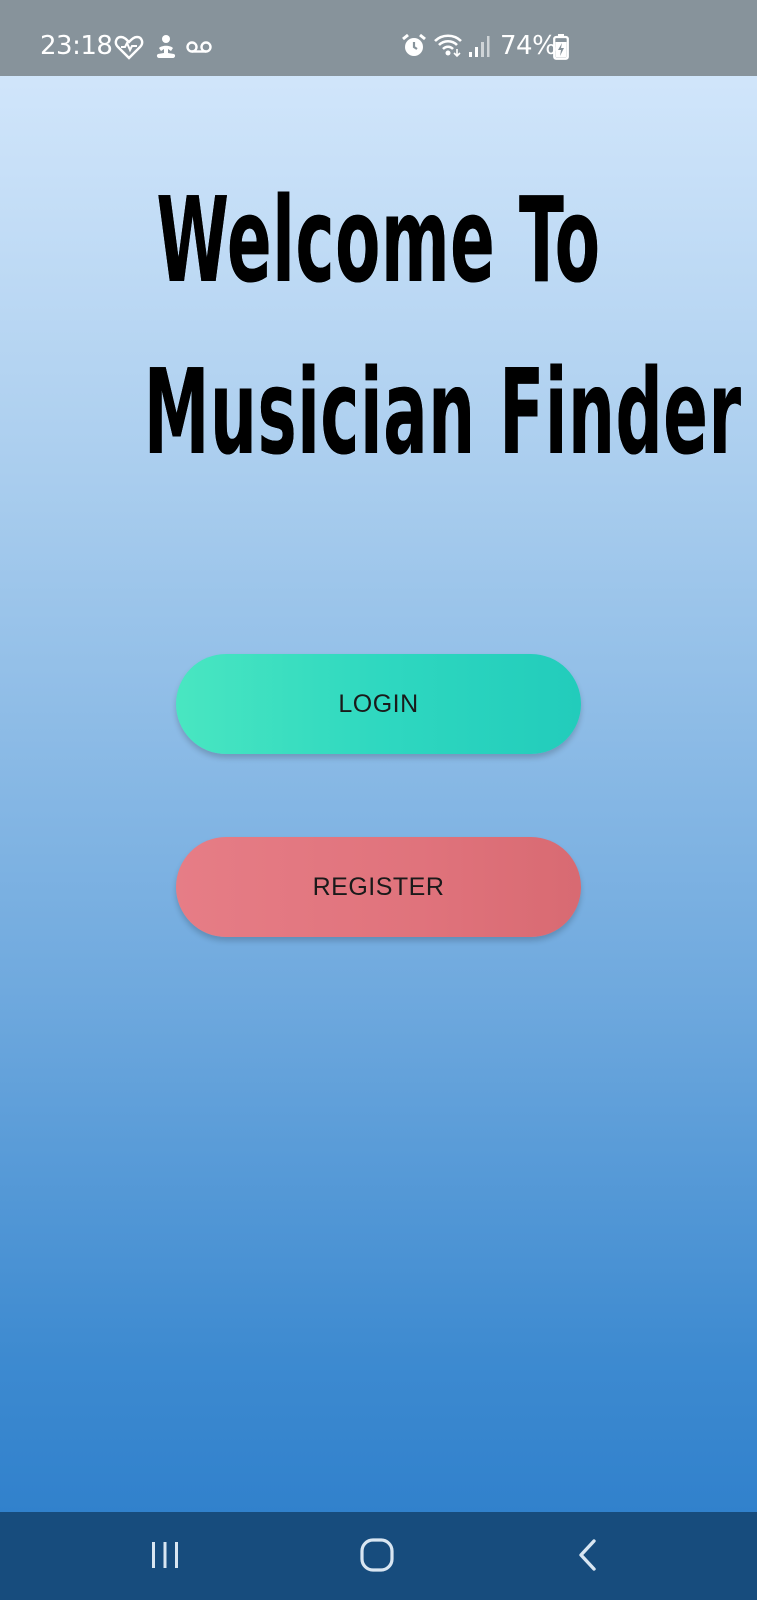 The image size is (757, 1600). I want to click on register-button: REGISTER, so click(378, 887).